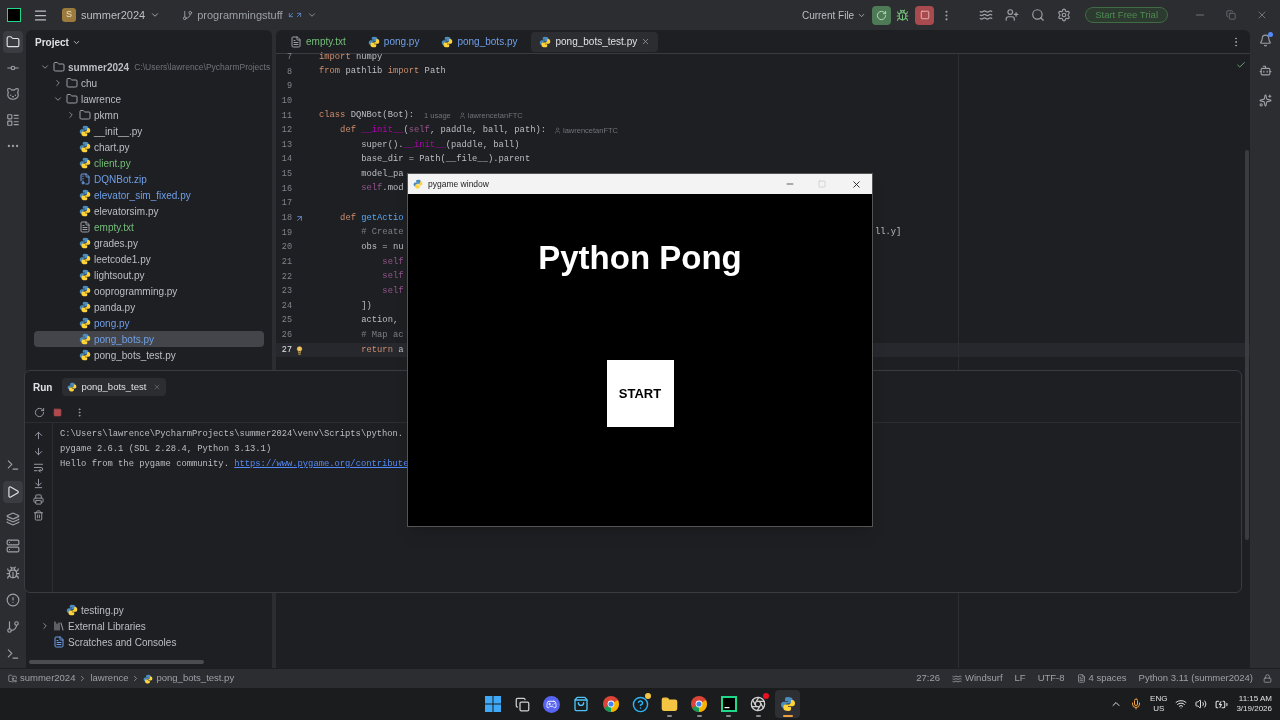 The width and height of the screenshot is (1280, 720). Describe the element at coordinates (581, 704) in the screenshot. I see `store-icon` at that location.